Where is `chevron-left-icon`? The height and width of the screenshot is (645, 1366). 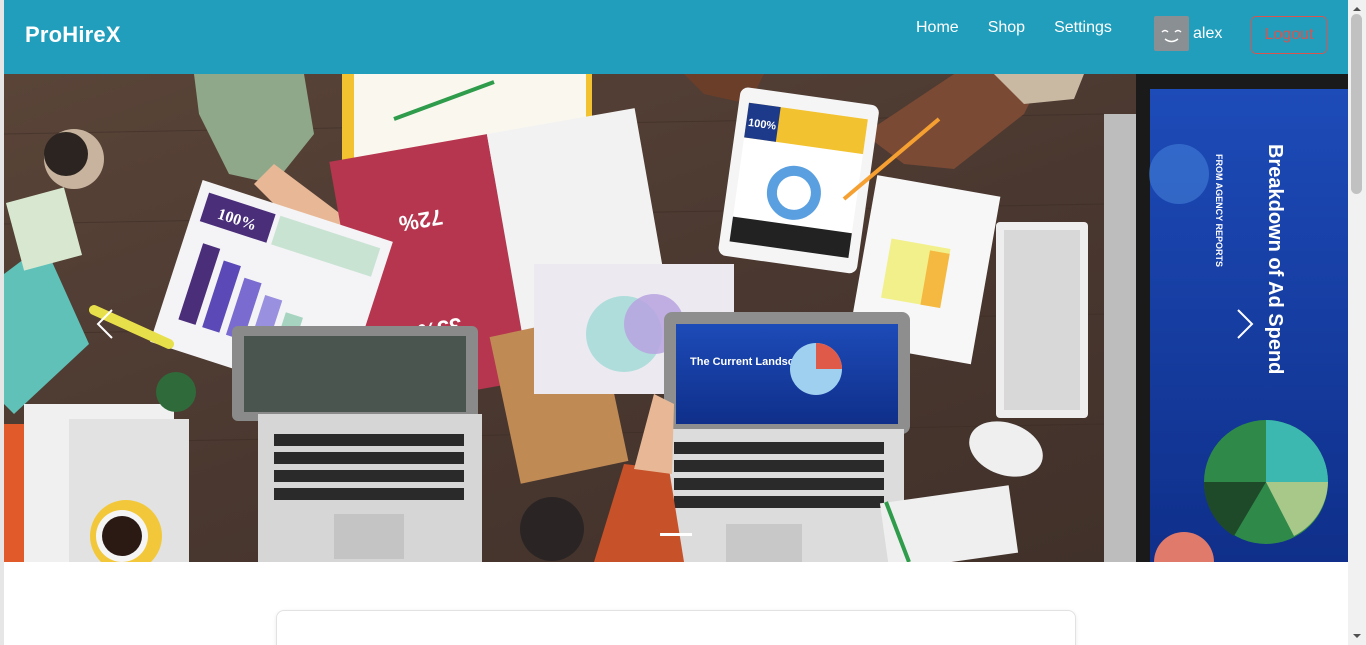 chevron-left-icon is located at coordinates (104, 324).